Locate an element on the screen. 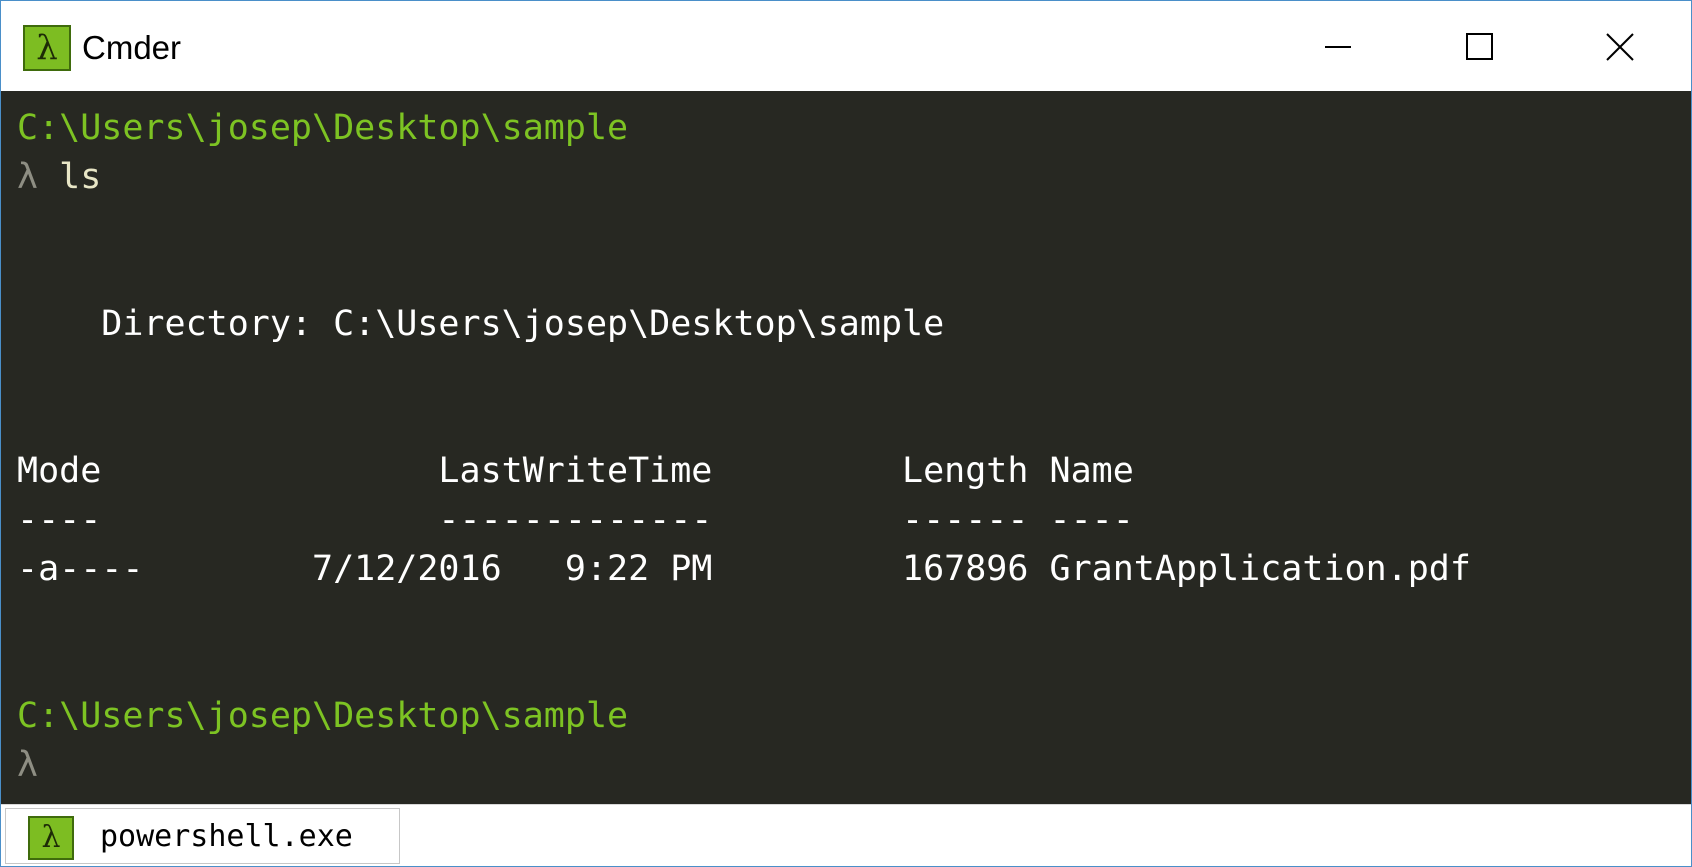 The height and width of the screenshot is (867, 1692). window-title: Cmder is located at coordinates (132, 47).